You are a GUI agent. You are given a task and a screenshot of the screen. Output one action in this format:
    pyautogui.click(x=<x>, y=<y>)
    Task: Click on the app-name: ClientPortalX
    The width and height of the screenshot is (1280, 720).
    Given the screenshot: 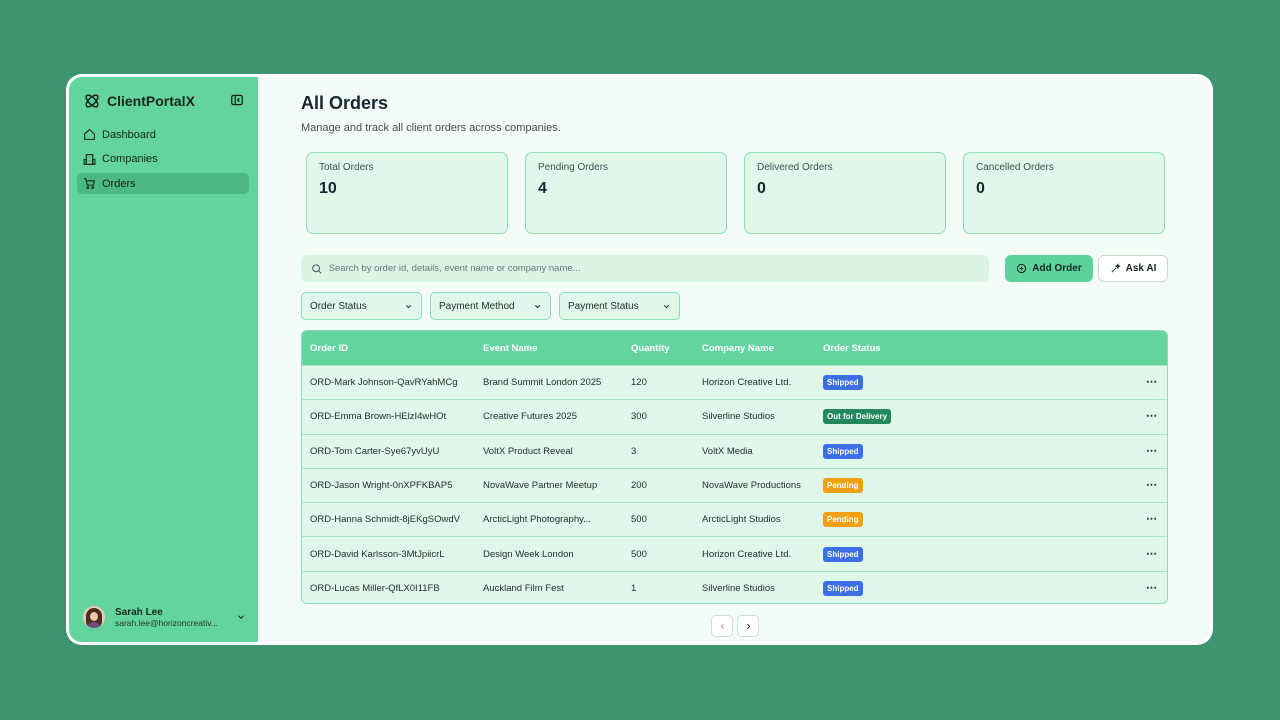 What is the action you would take?
    pyautogui.click(x=151, y=101)
    